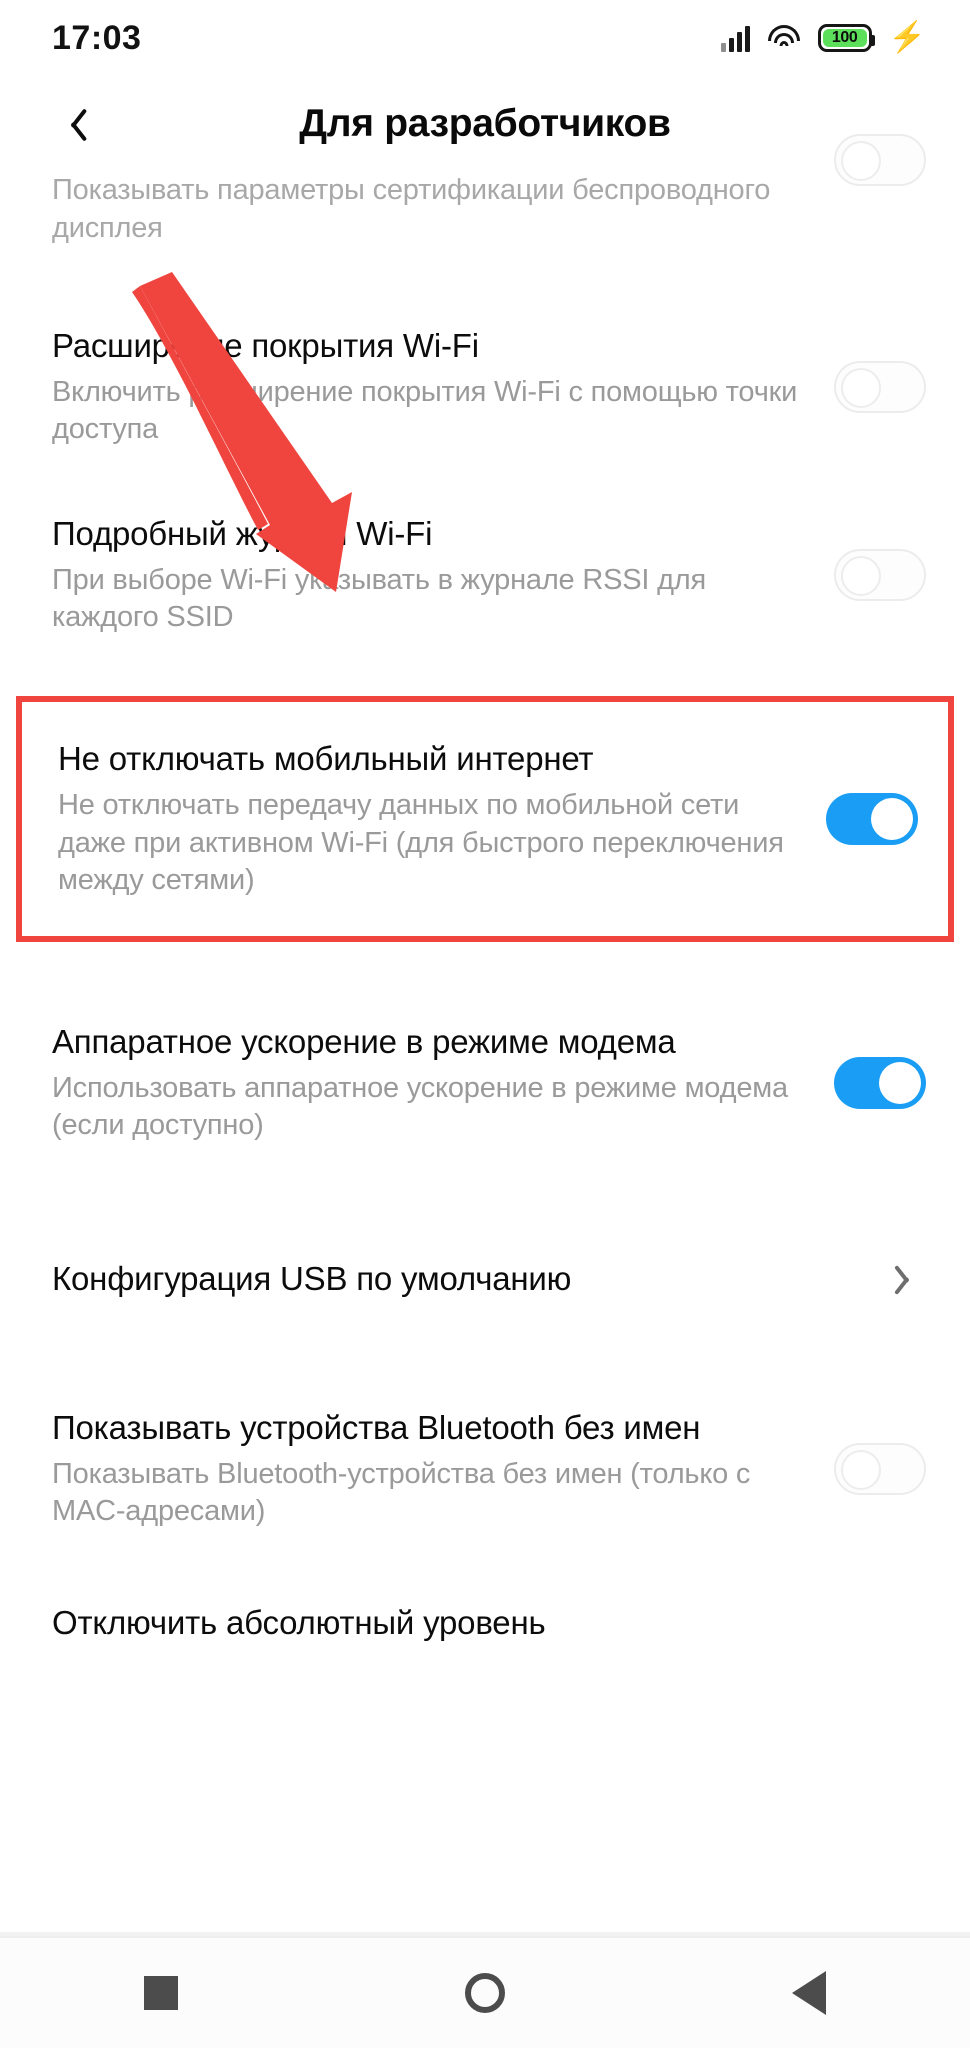  I want to click on home-circle-icon, so click(484, 1993).